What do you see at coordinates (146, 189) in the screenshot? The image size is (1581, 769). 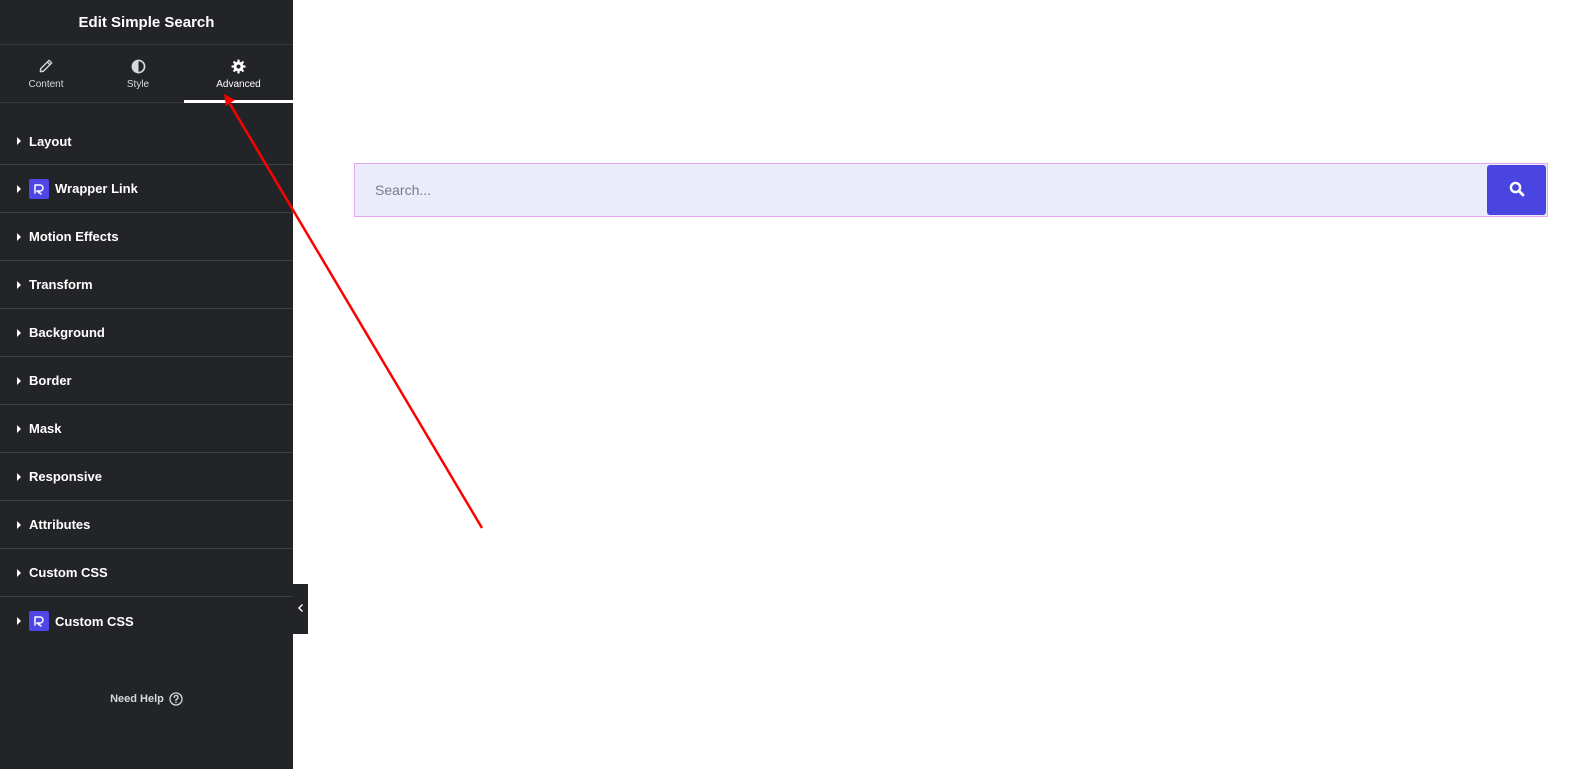 I see `section-wrapper-link: Wrapper Link` at bounding box center [146, 189].